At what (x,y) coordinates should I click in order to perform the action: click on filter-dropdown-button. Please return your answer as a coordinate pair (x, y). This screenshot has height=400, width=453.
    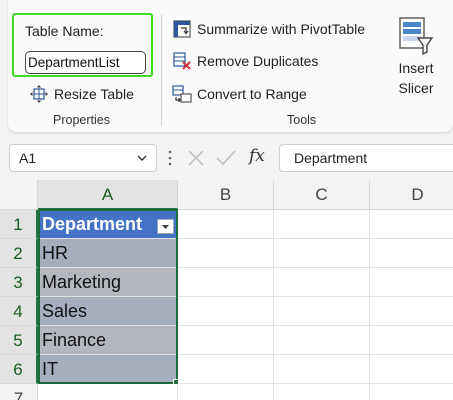
    Looking at the image, I should click on (165, 226).